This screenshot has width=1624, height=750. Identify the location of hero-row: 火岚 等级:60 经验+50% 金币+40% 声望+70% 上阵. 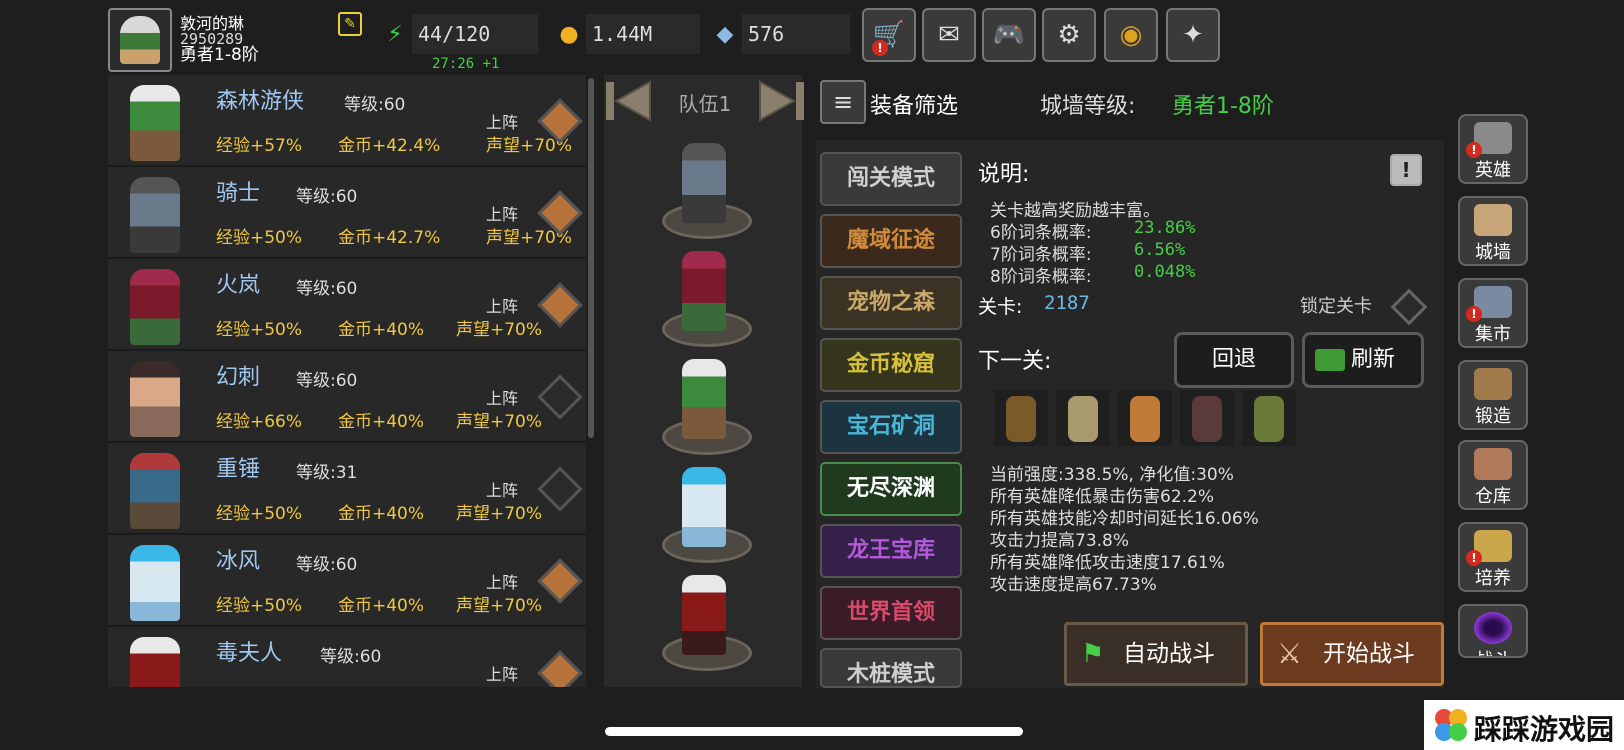
(347, 305).